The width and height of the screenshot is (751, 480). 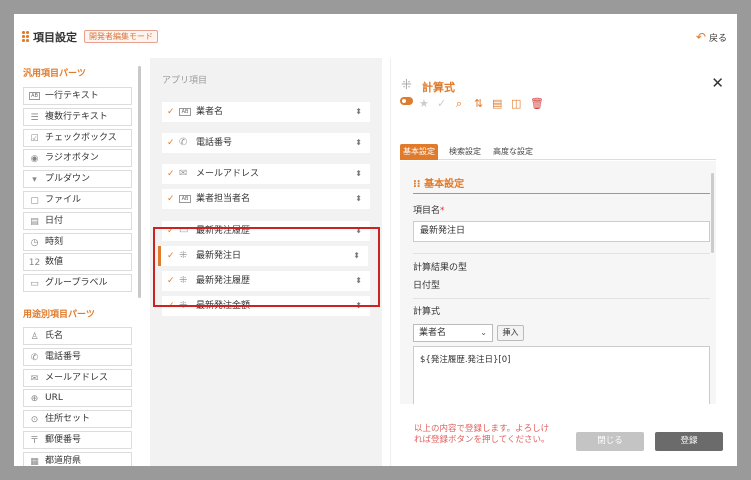 I want to click on folder-icon: ▭, so click(x=34, y=284).